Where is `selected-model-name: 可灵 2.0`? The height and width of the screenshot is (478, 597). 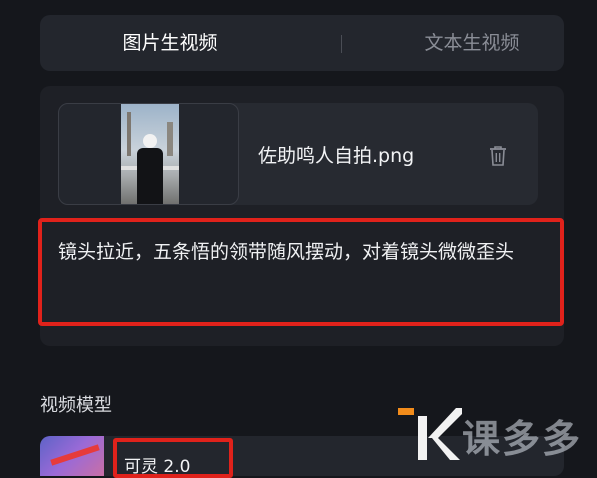 selected-model-name: 可灵 2.0 is located at coordinates (157, 467).